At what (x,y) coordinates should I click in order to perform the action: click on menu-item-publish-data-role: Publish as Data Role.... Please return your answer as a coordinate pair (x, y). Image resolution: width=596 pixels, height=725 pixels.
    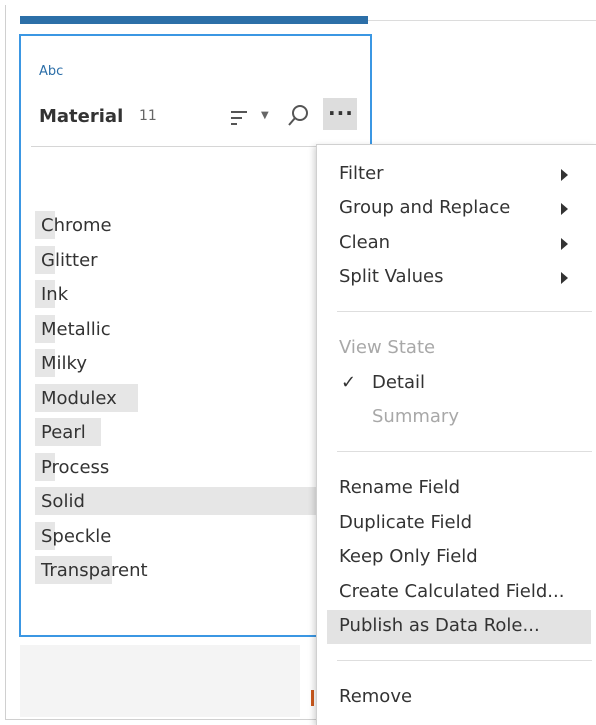
    Looking at the image, I should click on (439, 625).